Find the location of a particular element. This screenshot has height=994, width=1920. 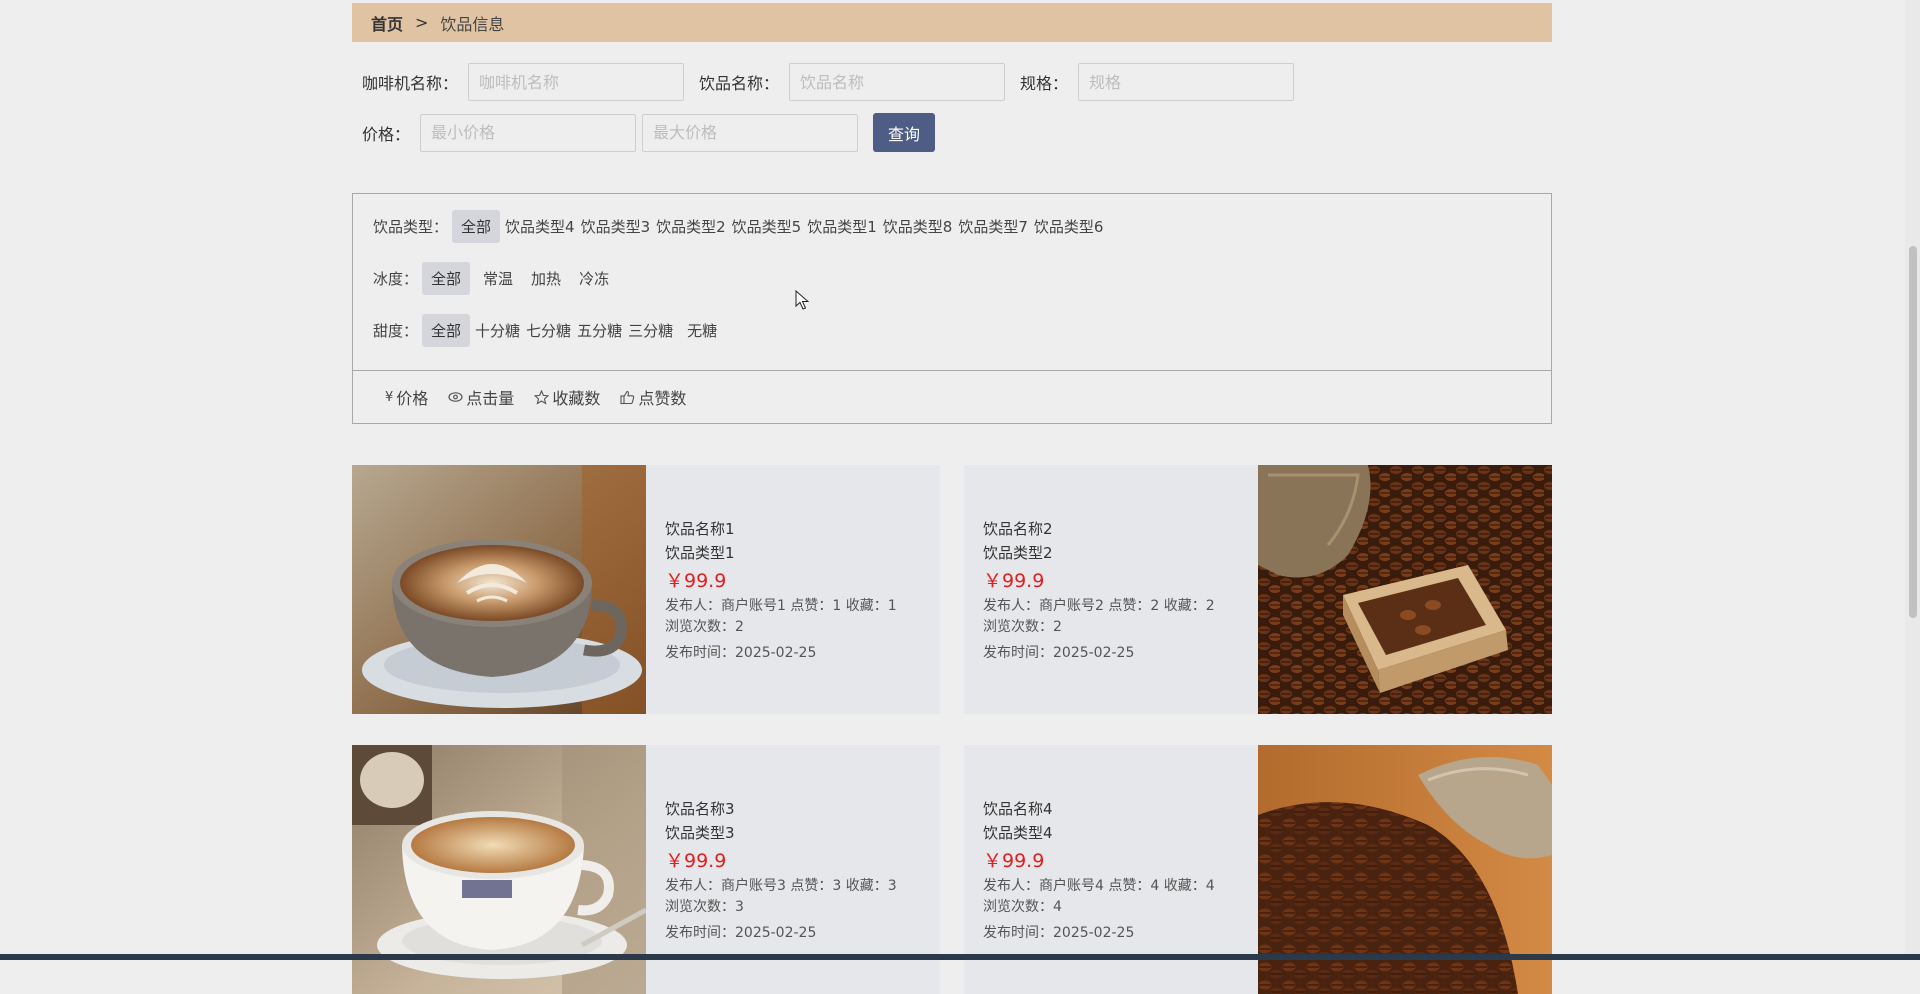

product-meta: 发布人：商户账号3 点赞：3 收藏：3 is located at coordinates (781, 886).